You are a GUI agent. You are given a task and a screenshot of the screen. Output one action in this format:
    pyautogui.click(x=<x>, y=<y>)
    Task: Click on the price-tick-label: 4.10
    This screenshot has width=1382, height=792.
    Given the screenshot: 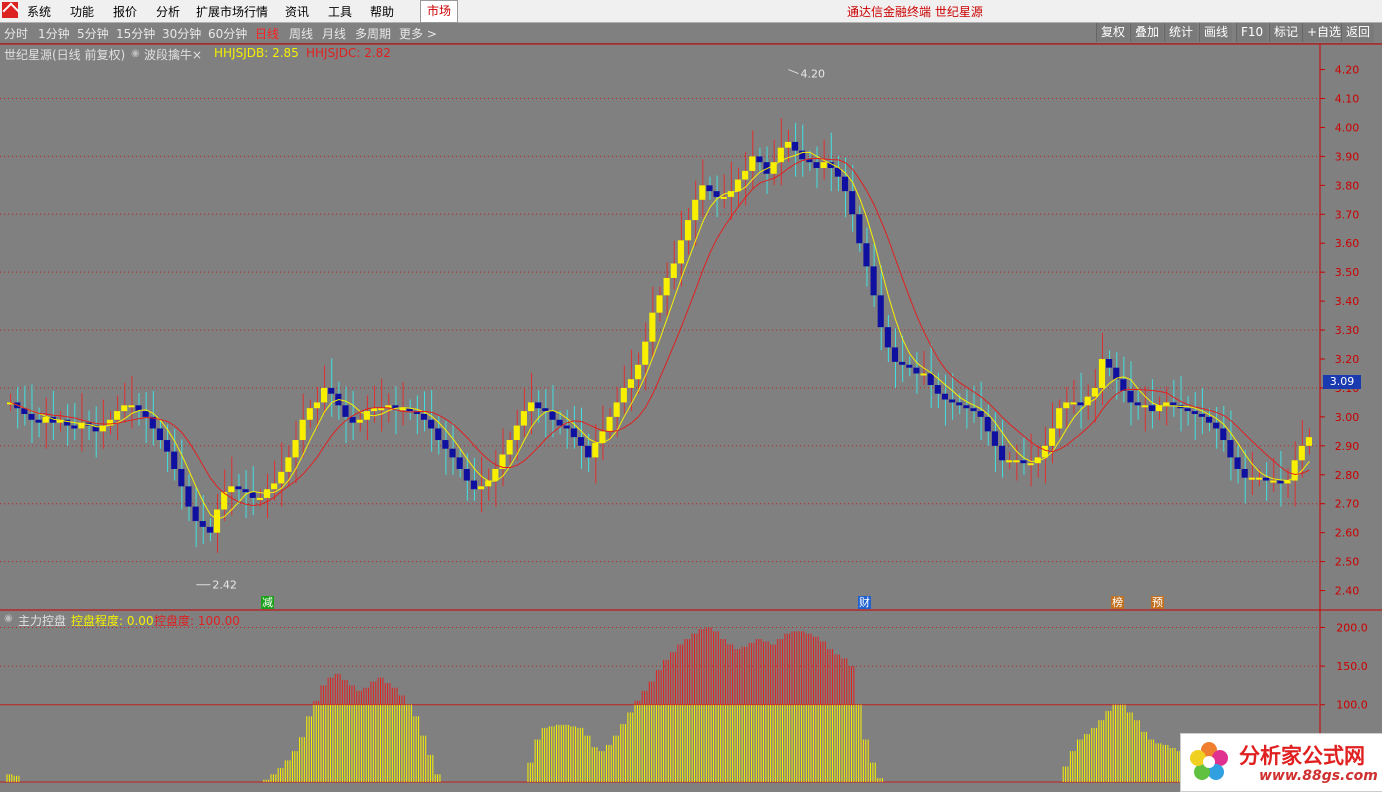 What is the action you would take?
    pyautogui.click(x=1347, y=99)
    